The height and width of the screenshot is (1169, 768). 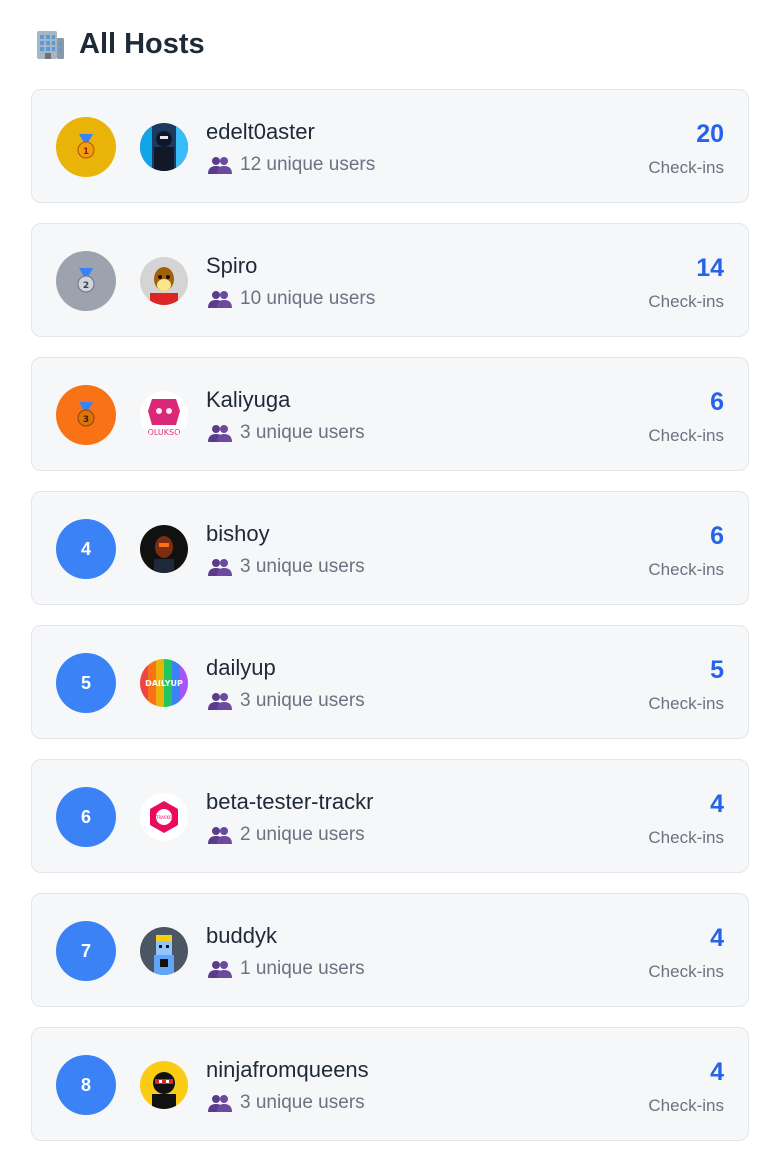 I want to click on unique-users: 12 unique users, so click(x=291, y=165).